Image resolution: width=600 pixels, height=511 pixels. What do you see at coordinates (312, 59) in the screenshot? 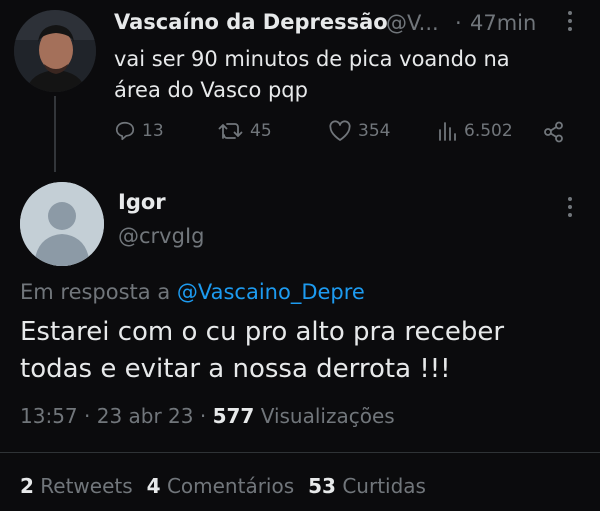
I see `tweet-text-line: vai ser 90 minutos de pica voando na` at bounding box center [312, 59].